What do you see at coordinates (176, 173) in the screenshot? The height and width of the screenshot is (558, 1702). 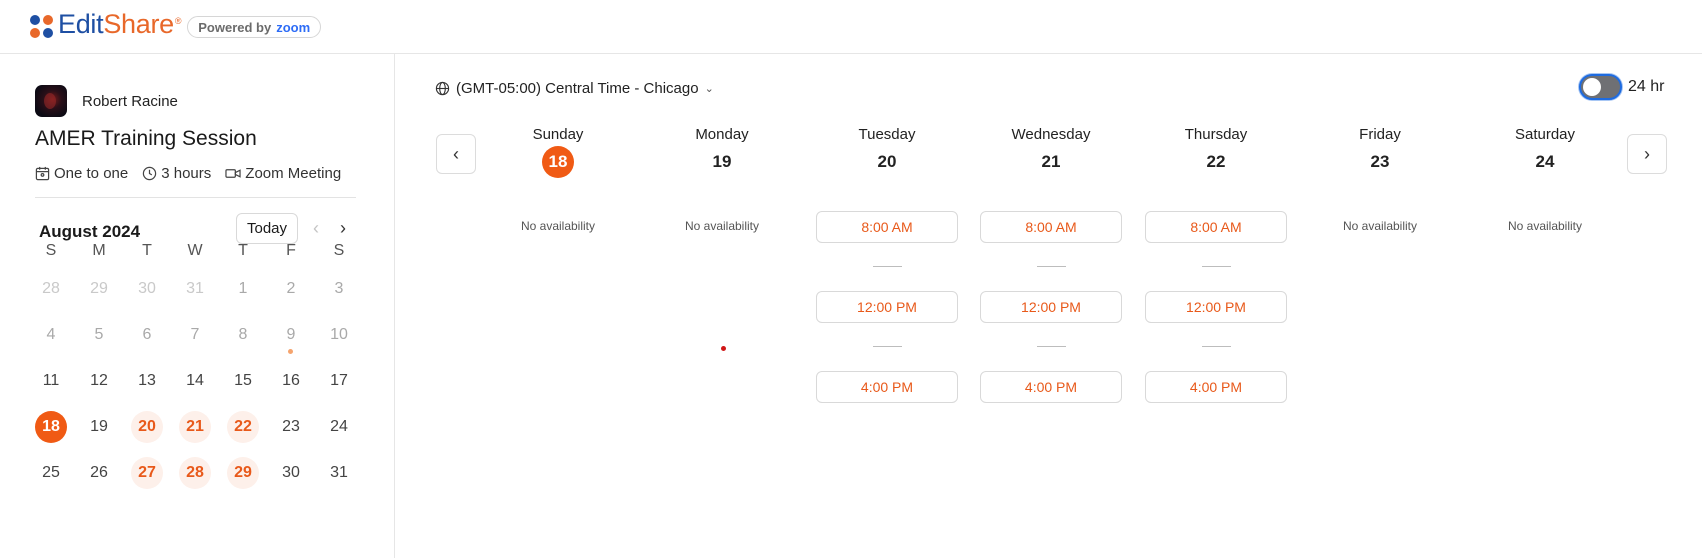 I see `meeting-duration: 3 hours` at bounding box center [176, 173].